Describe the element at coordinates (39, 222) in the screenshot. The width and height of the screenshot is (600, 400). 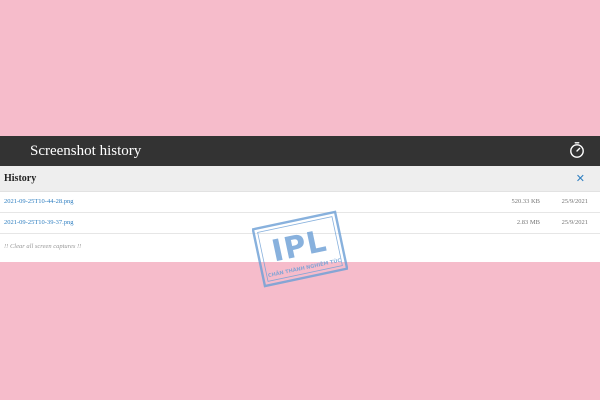
I see `history-file-link: 2021-09-25T10-39-37.png` at that location.